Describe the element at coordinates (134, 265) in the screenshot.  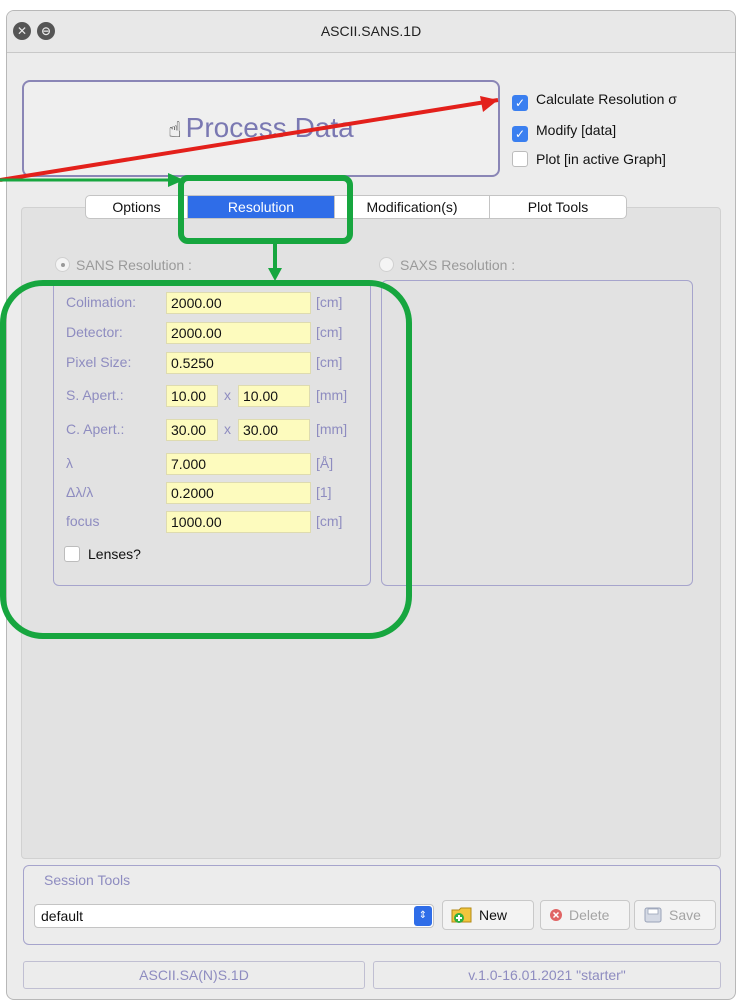
I see `sans-resolution-label: SANS Resolution :` at that location.